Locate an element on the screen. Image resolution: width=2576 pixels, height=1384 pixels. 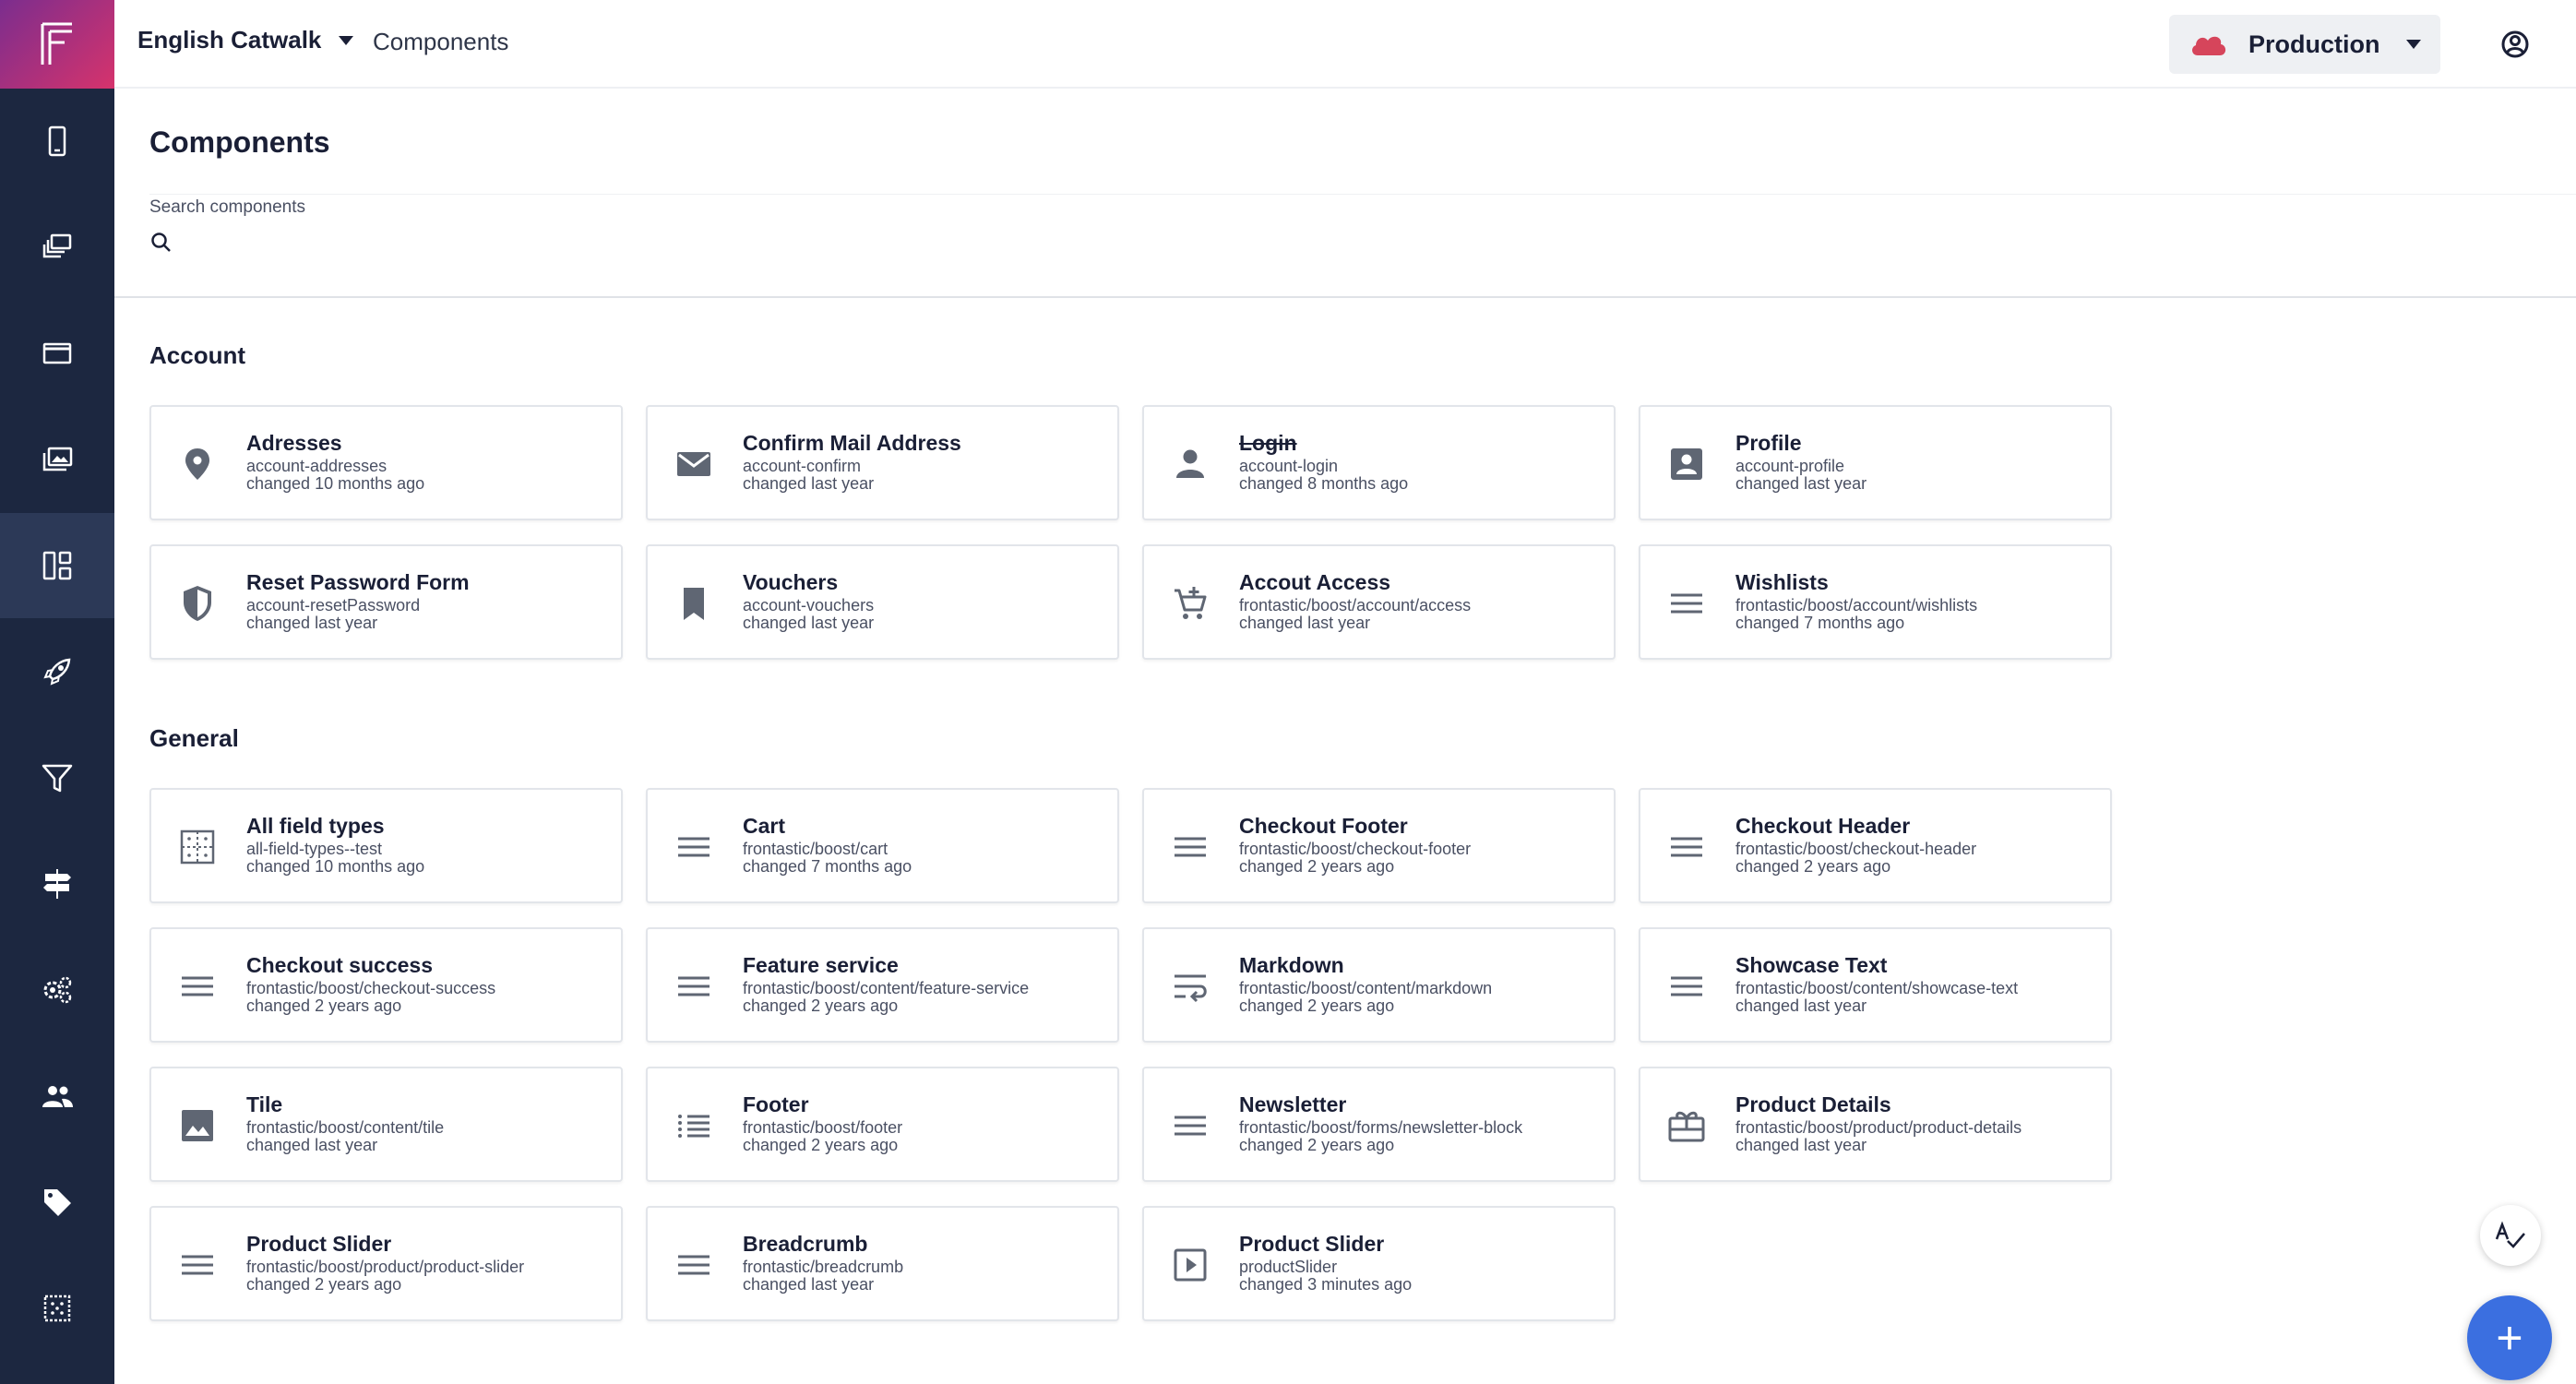
component-name: Checkout Footer is located at coordinates (1323, 826).